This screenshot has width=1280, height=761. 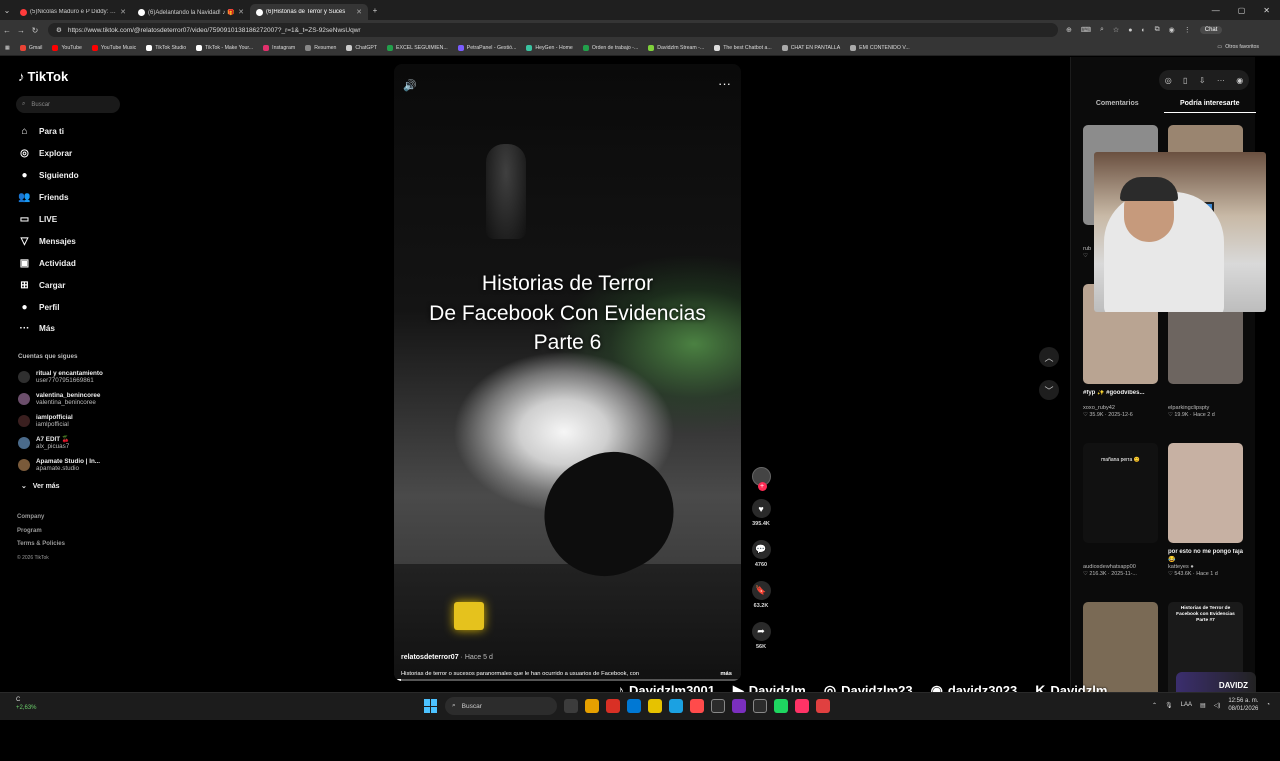 I want to click on comment-button: 💬 4760, so click(x=761, y=554).